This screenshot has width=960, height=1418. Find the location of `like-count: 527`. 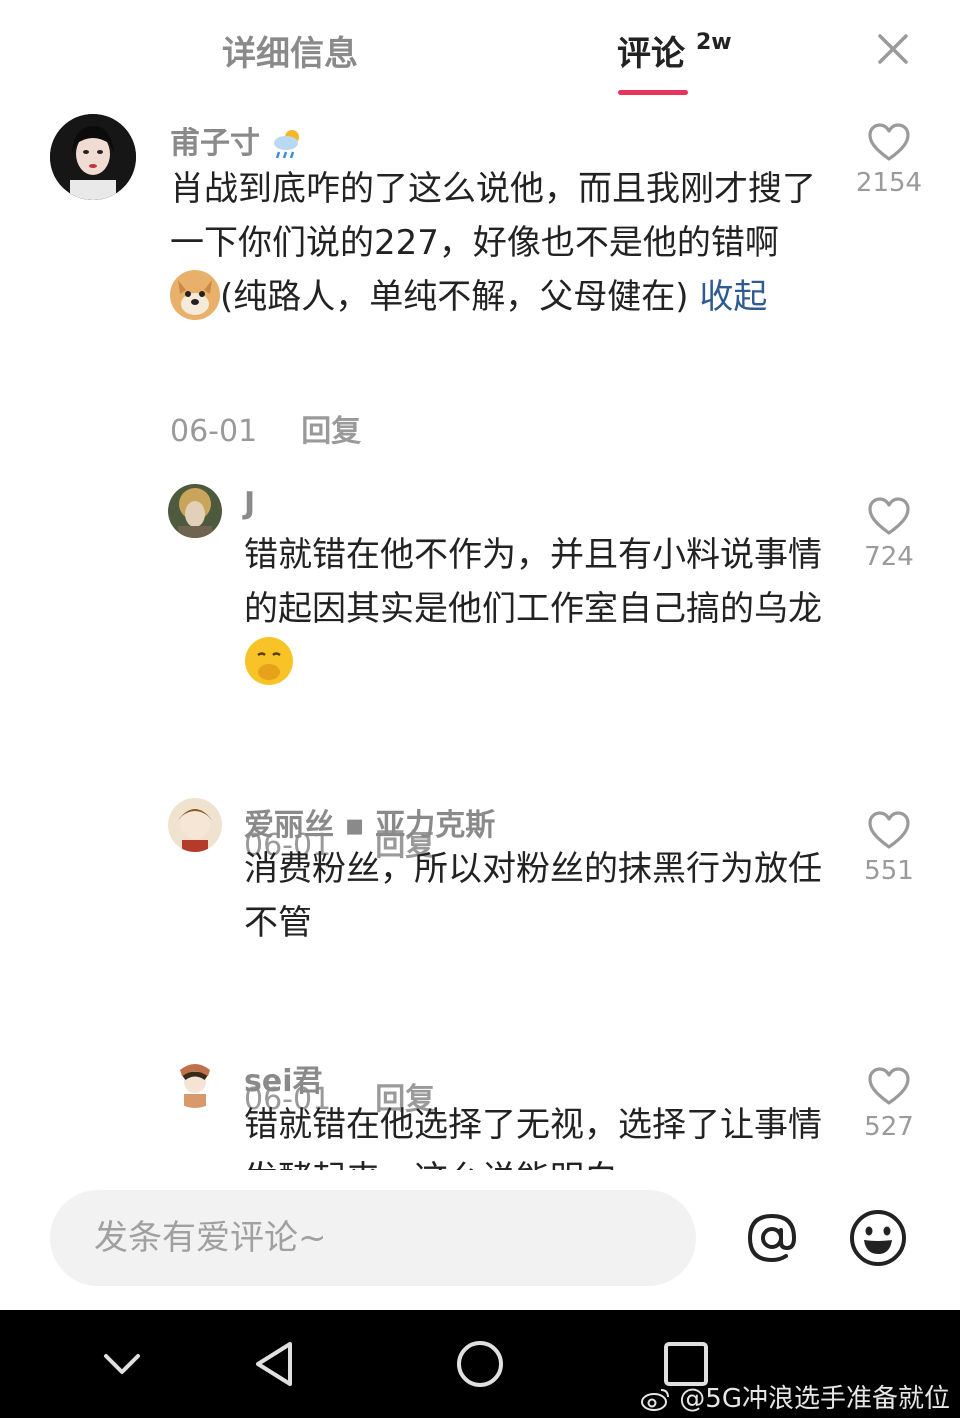

like-count: 527 is located at coordinates (889, 1127).